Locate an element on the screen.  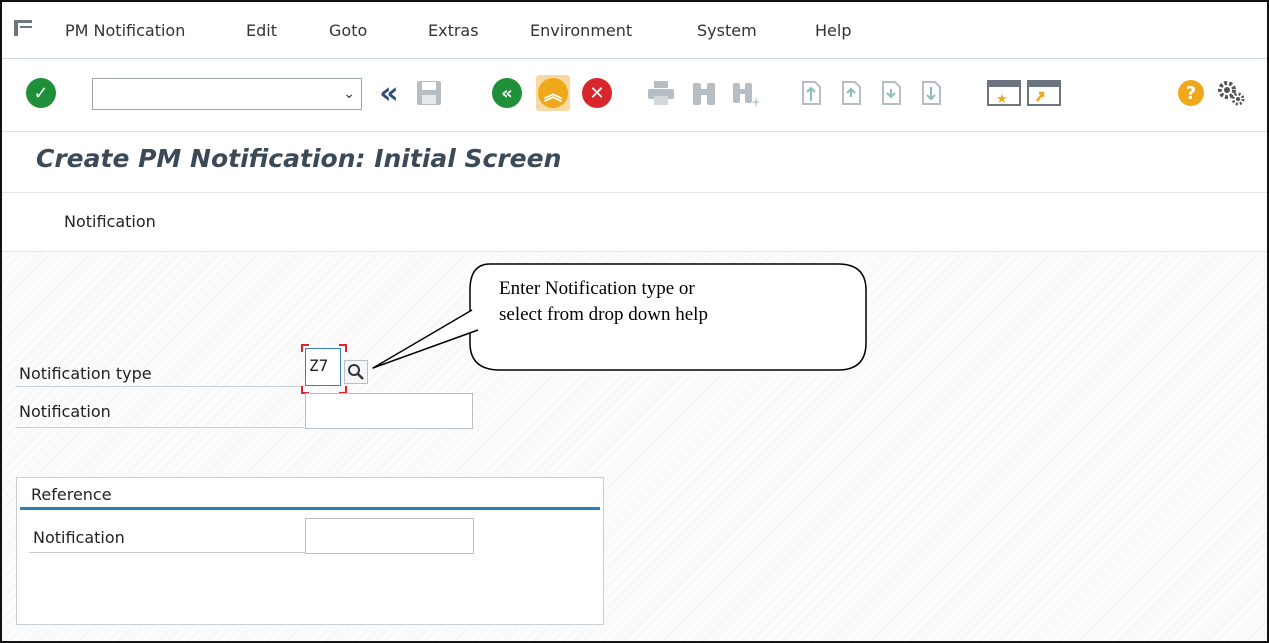
last-page-icon is located at coordinates (931, 93).